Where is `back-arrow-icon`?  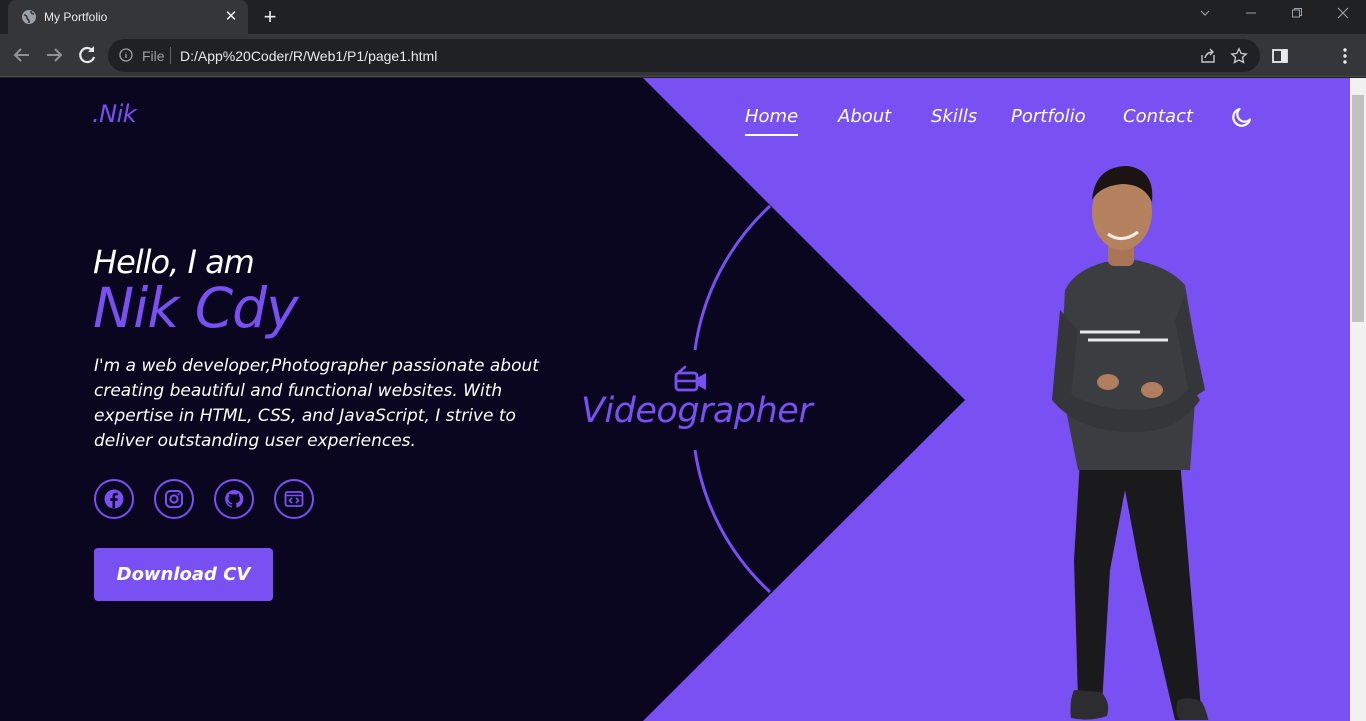
back-arrow-icon is located at coordinates (22, 55).